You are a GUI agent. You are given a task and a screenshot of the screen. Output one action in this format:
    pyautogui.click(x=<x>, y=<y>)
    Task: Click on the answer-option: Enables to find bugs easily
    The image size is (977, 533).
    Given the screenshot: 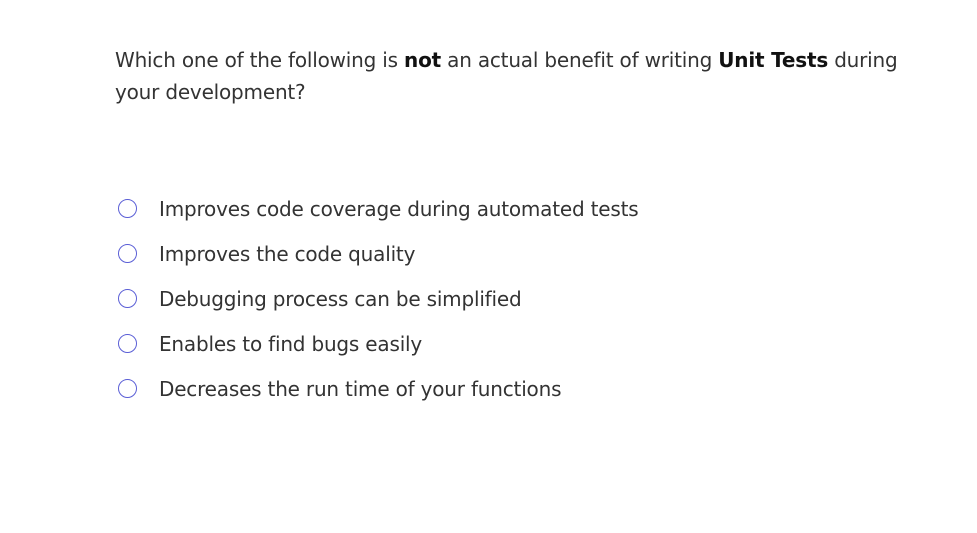 What is the action you would take?
    pyautogui.click(x=378, y=343)
    